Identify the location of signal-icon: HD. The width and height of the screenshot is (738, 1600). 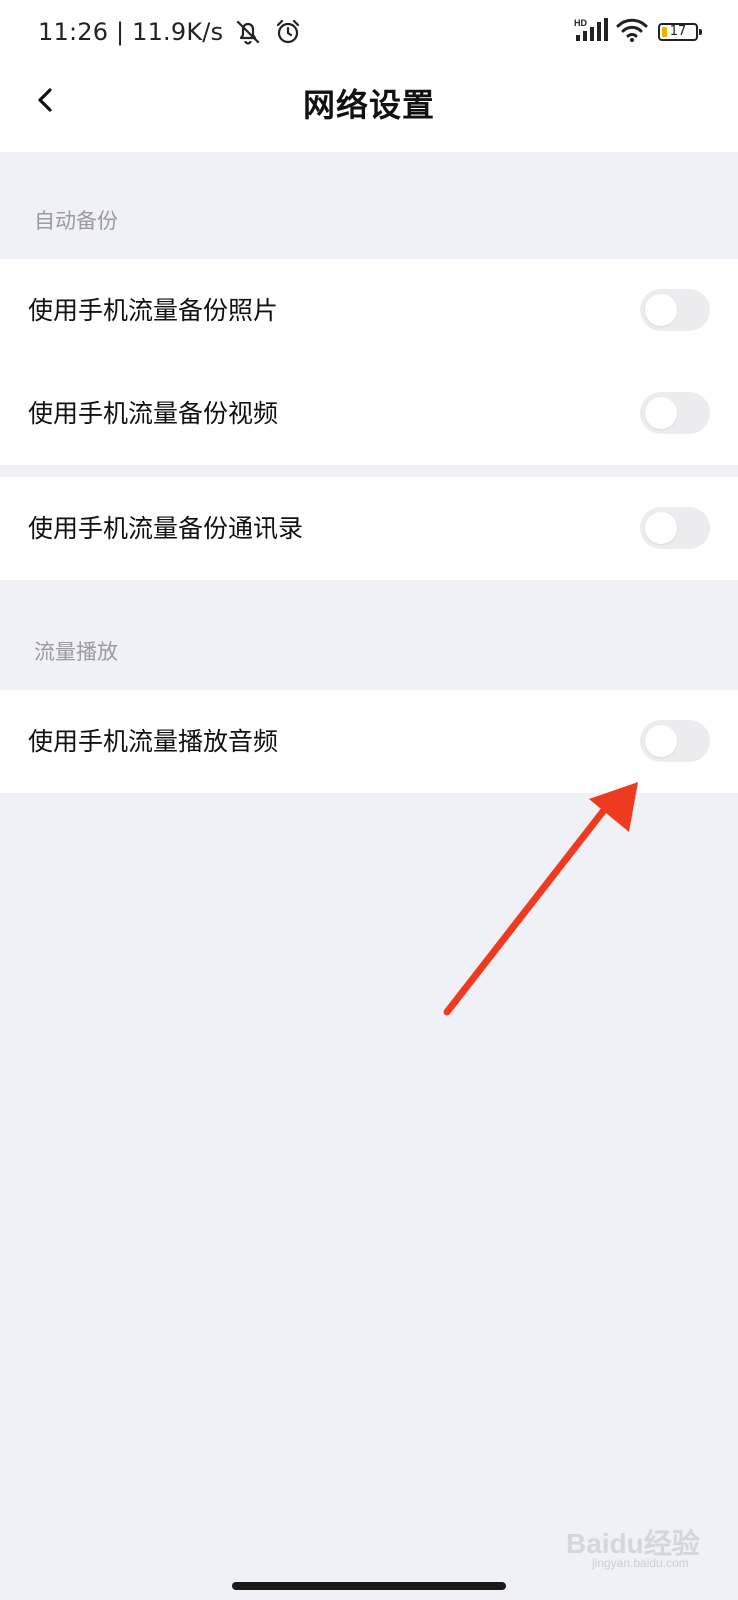
(591, 32).